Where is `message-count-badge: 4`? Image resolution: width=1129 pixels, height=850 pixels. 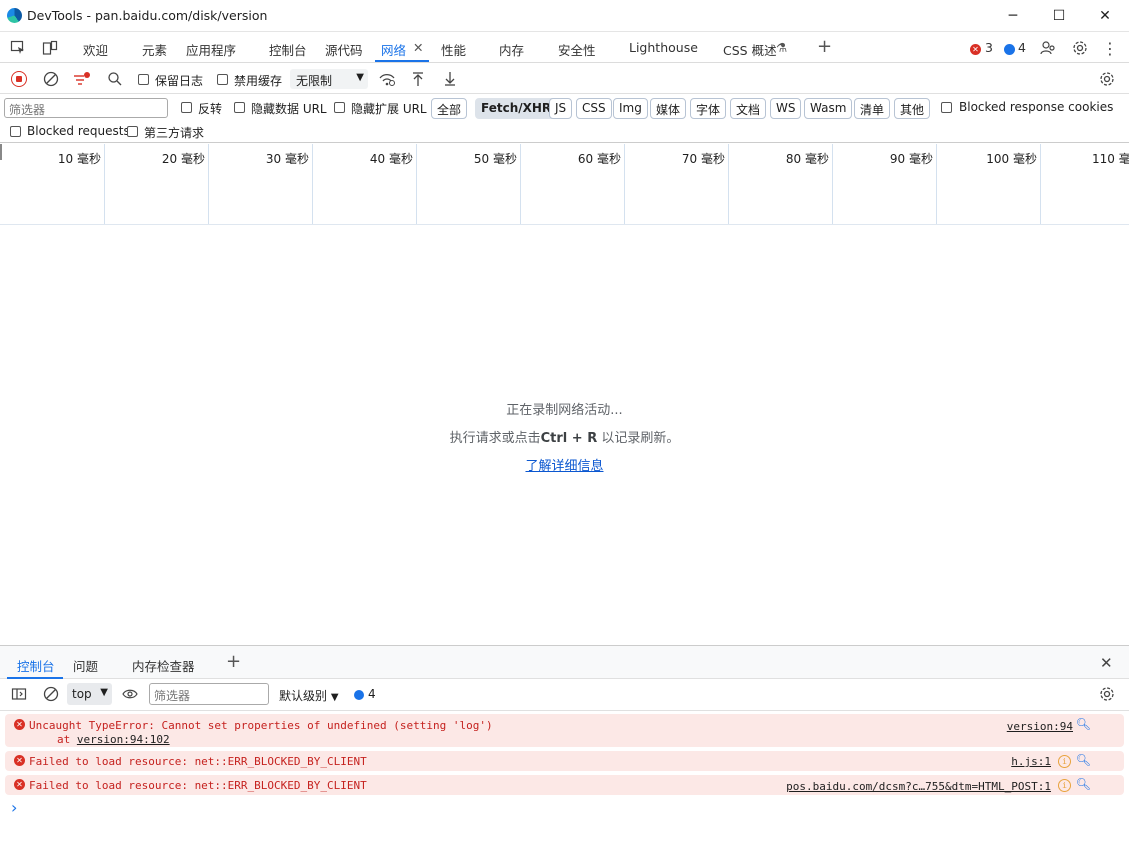 message-count-badge: 4 is located at coordinates (1022, 47).